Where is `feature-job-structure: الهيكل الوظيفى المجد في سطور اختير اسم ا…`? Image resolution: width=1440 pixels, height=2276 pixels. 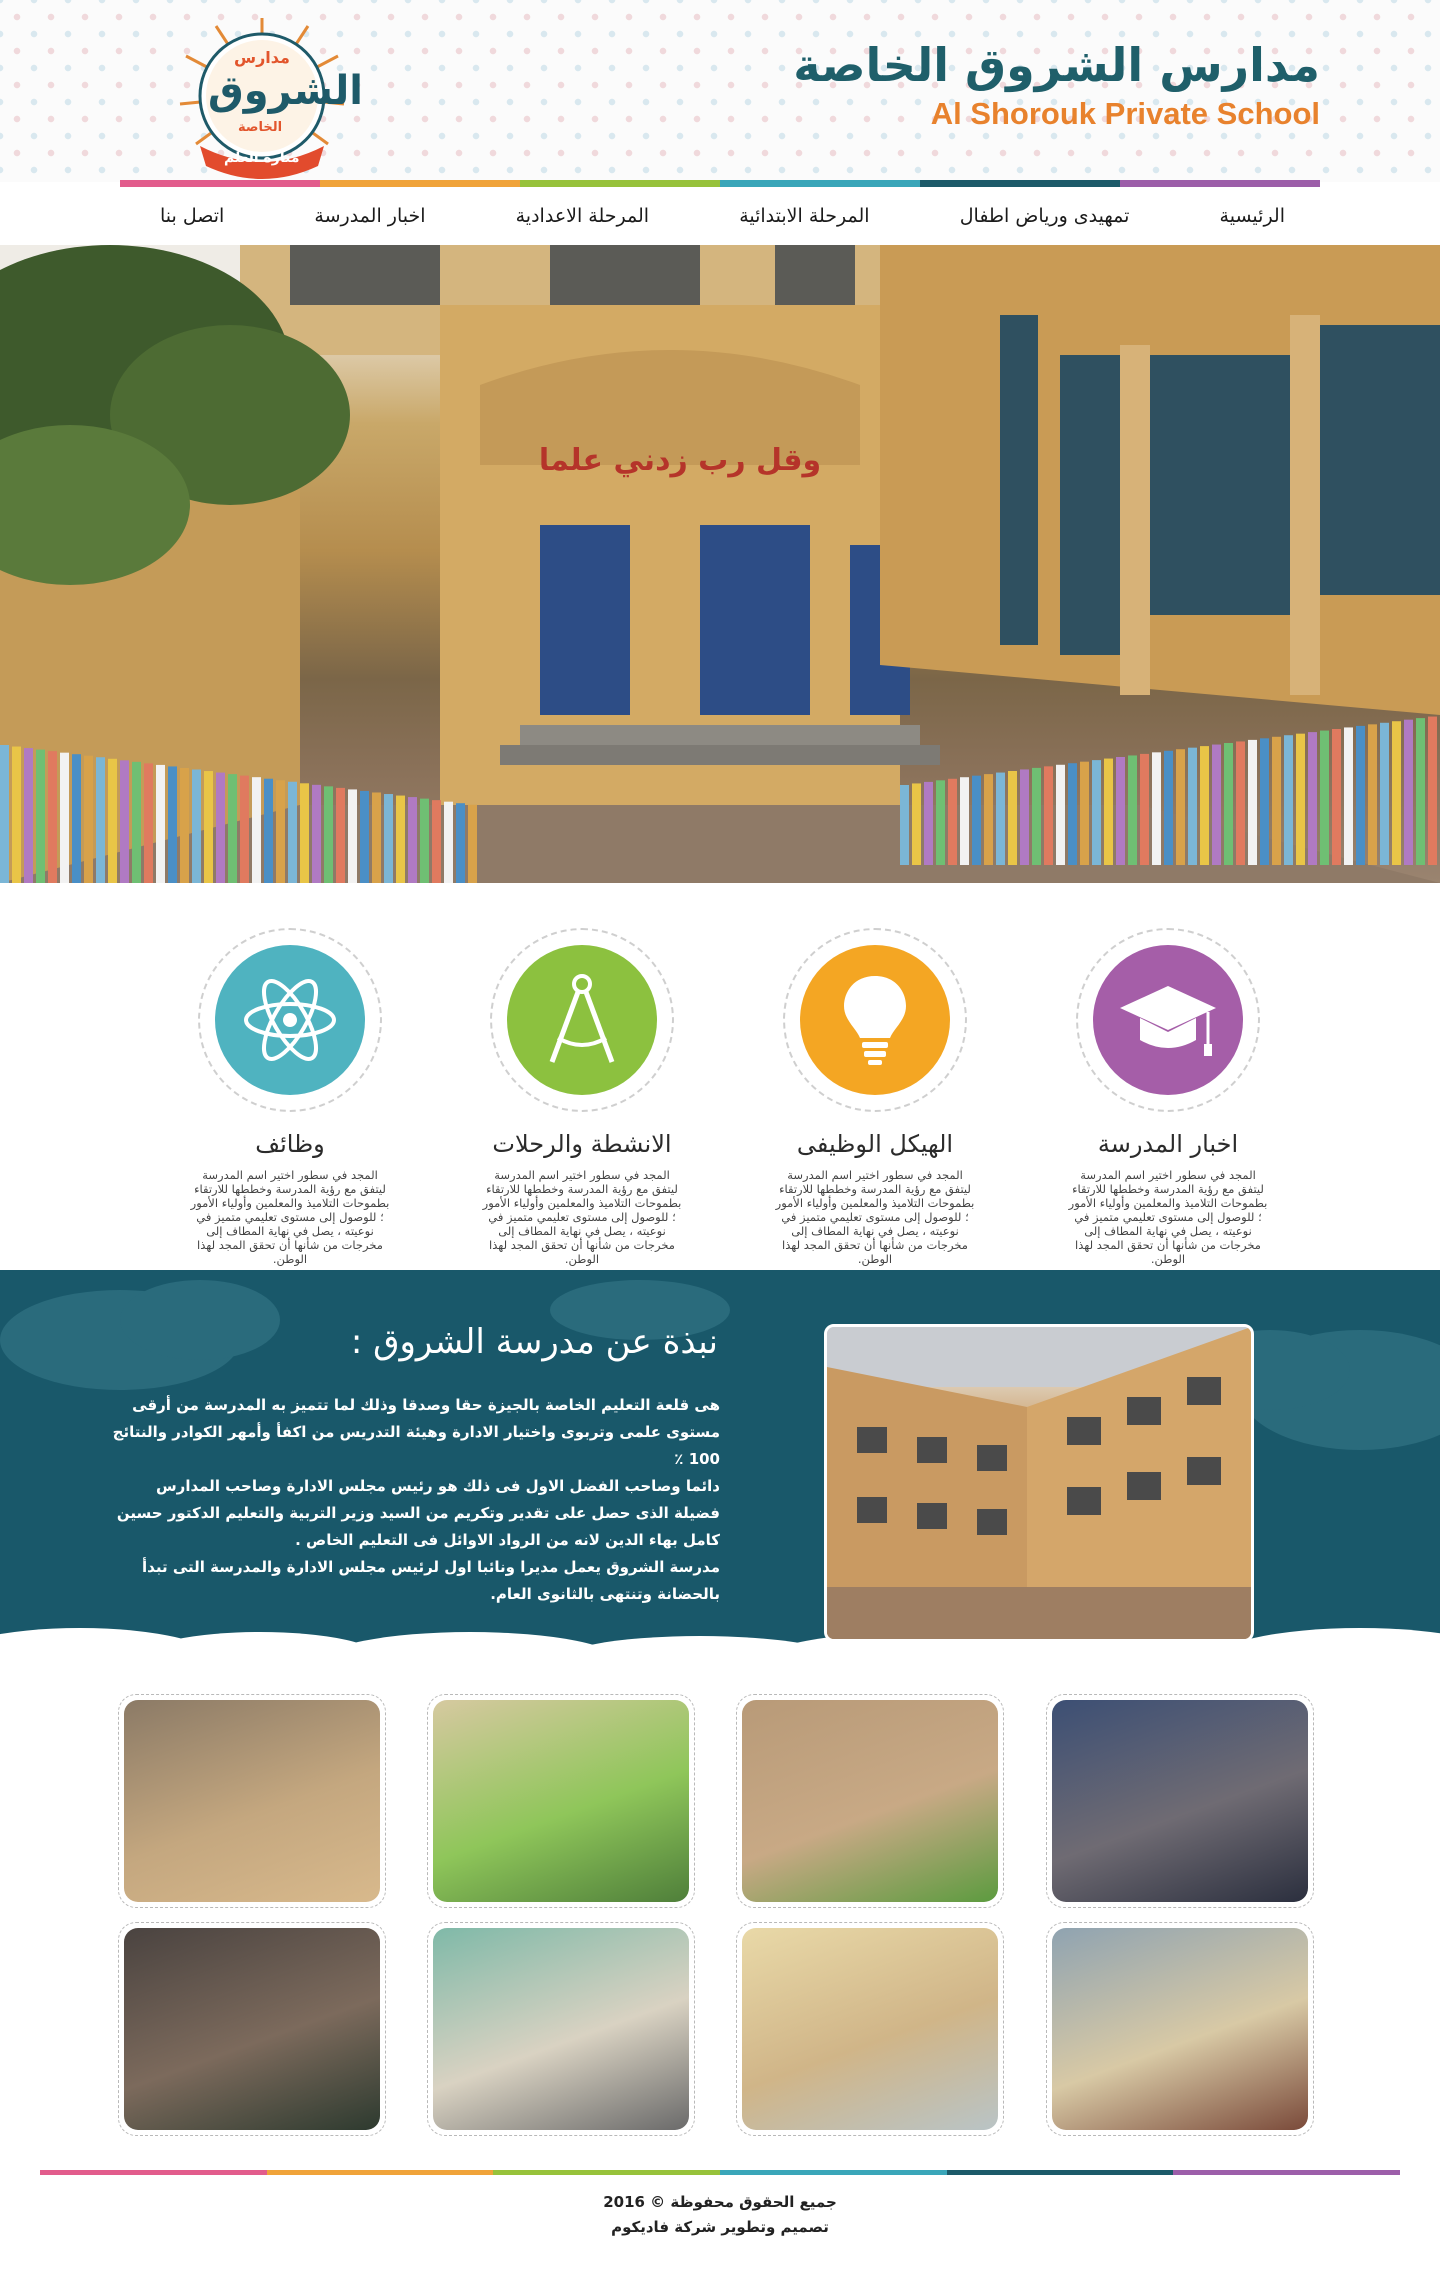 feature-job-structure: الهيكل الوظيفى المجد في سطور اختير اسم ا… is located at coordinates (875, 1097).